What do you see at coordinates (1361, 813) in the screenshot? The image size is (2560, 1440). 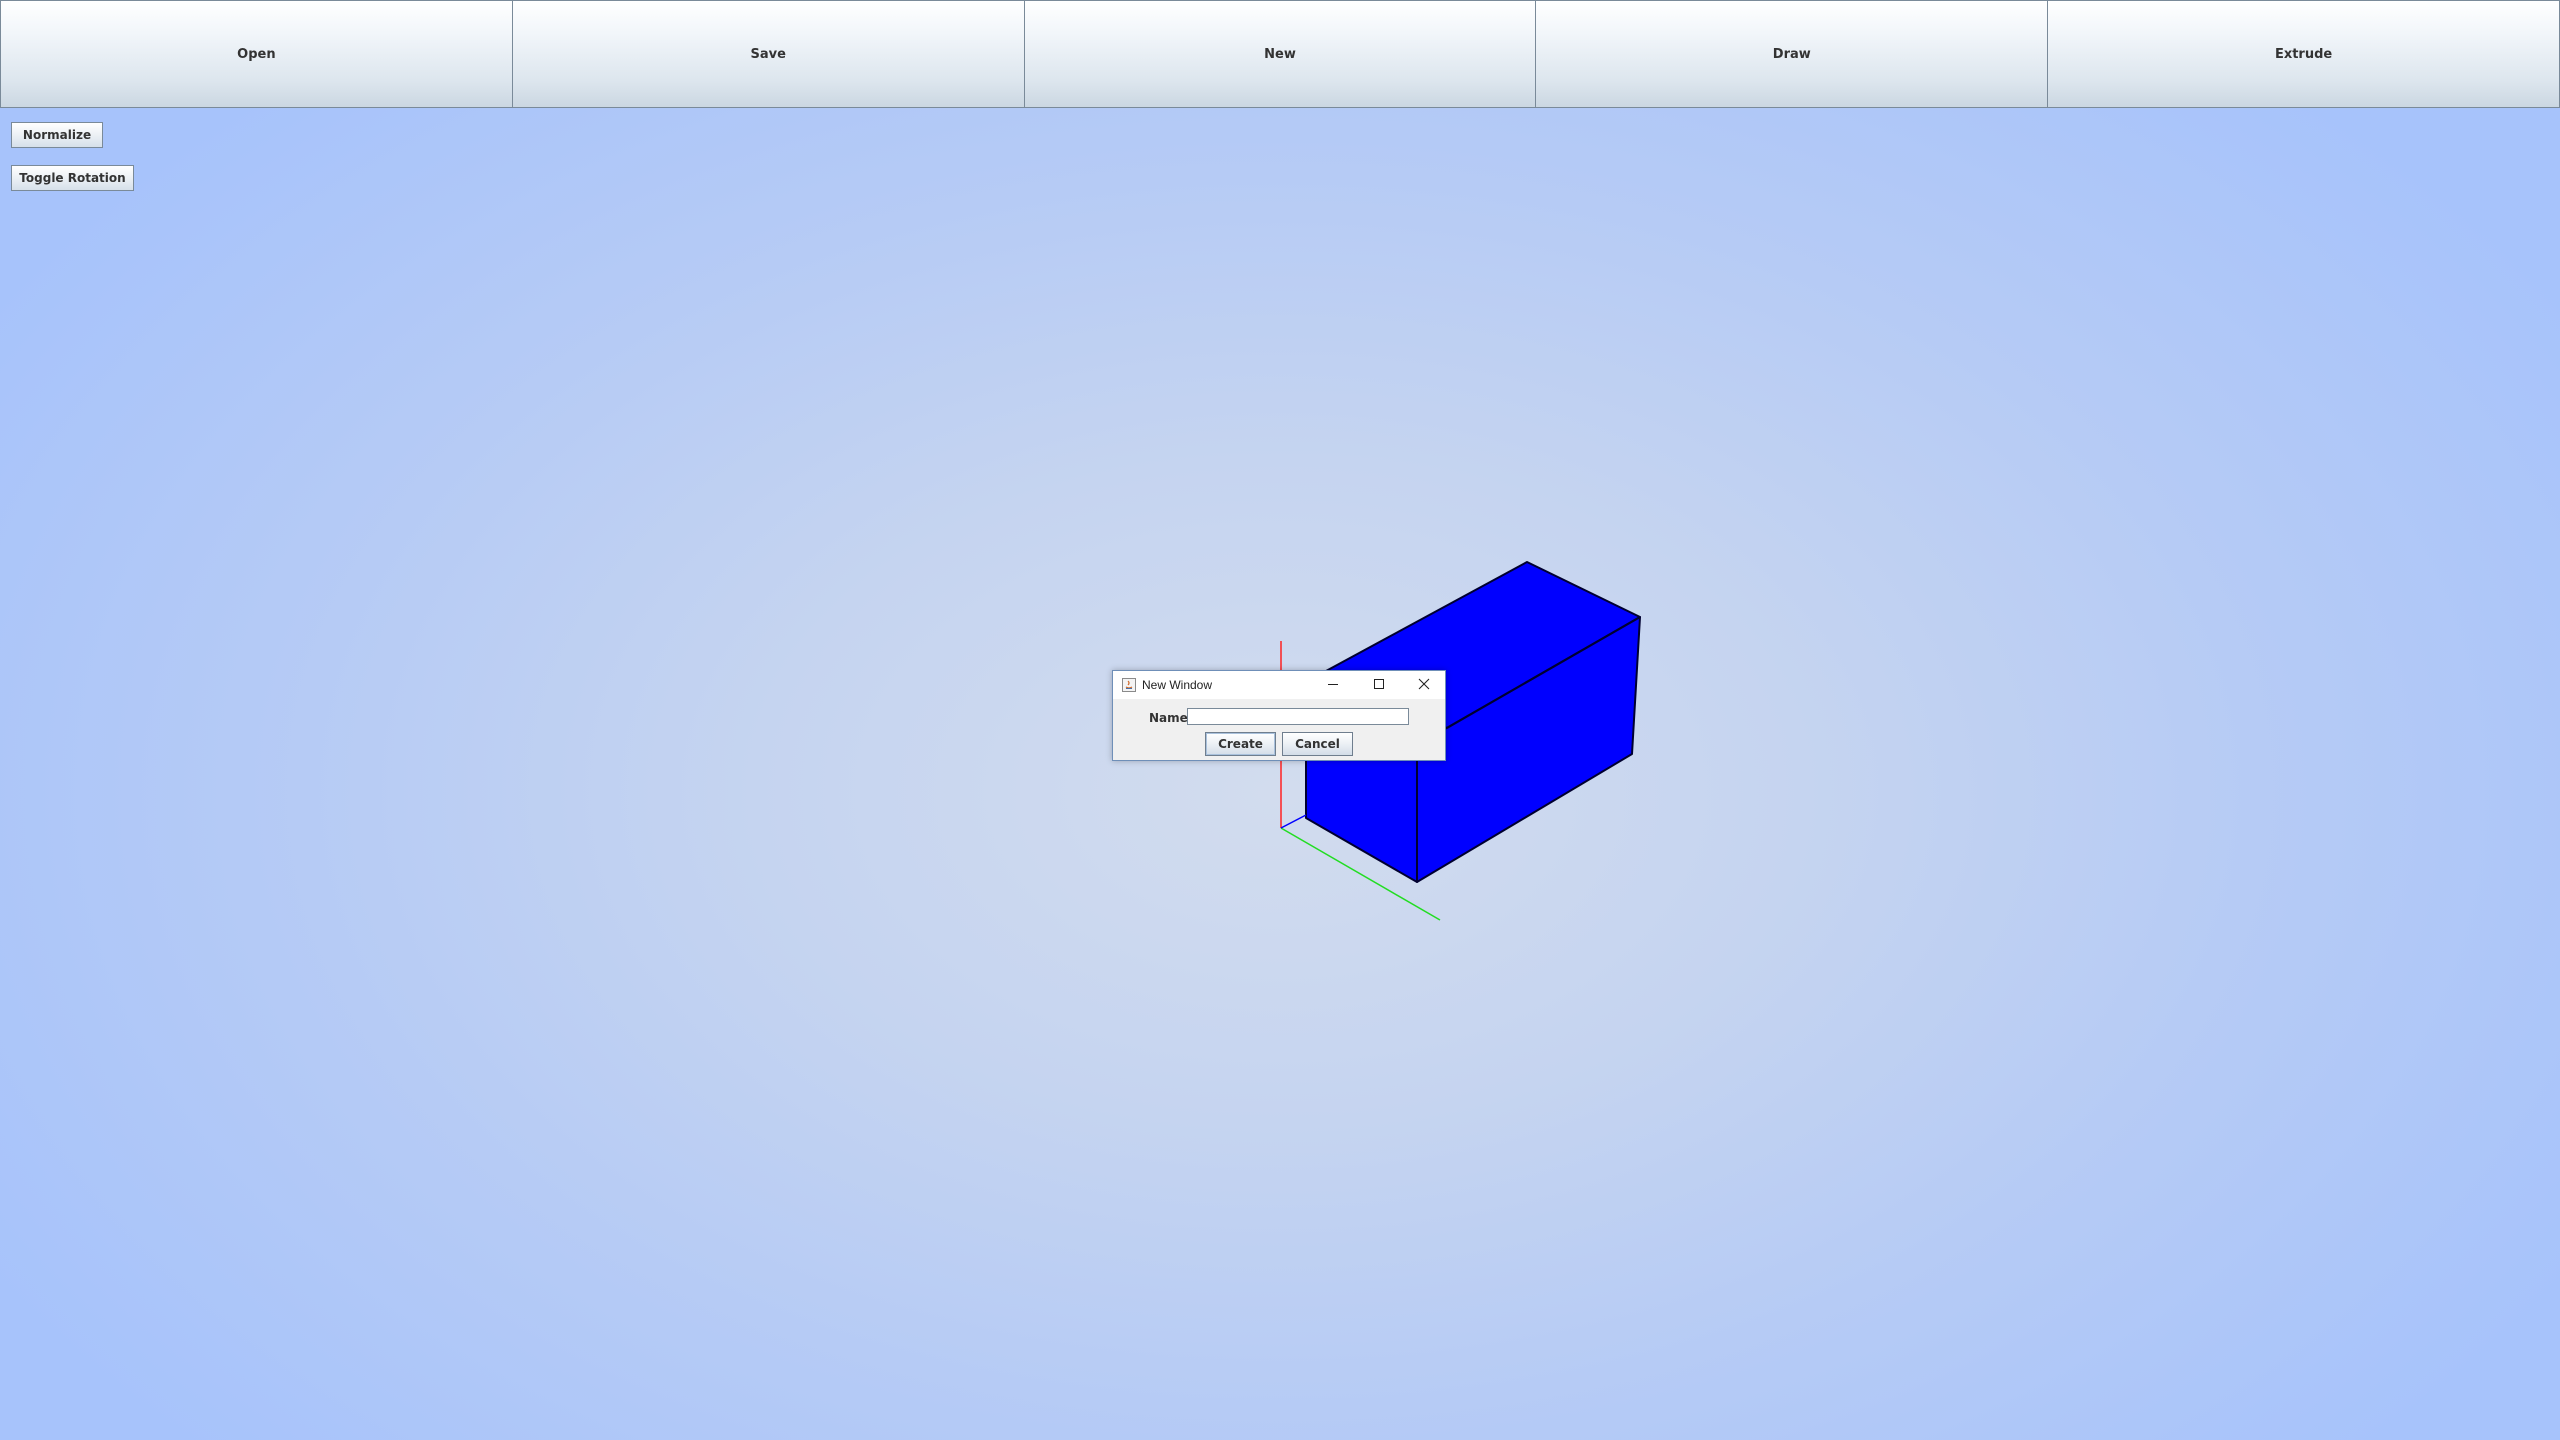 I see `box-front-face` at bounding box center [1361, 813].